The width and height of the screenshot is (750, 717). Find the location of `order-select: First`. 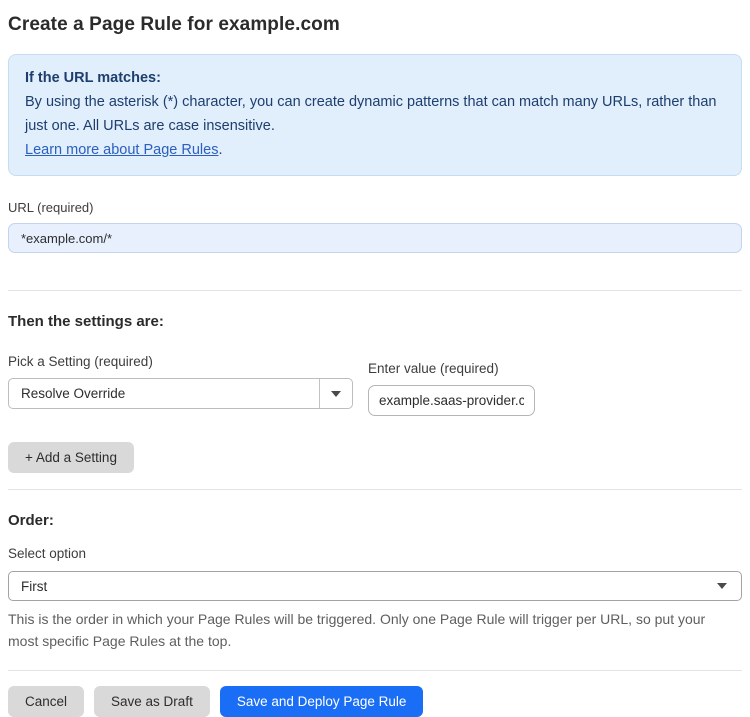

order-select: First is located at coordinates (375, 586).